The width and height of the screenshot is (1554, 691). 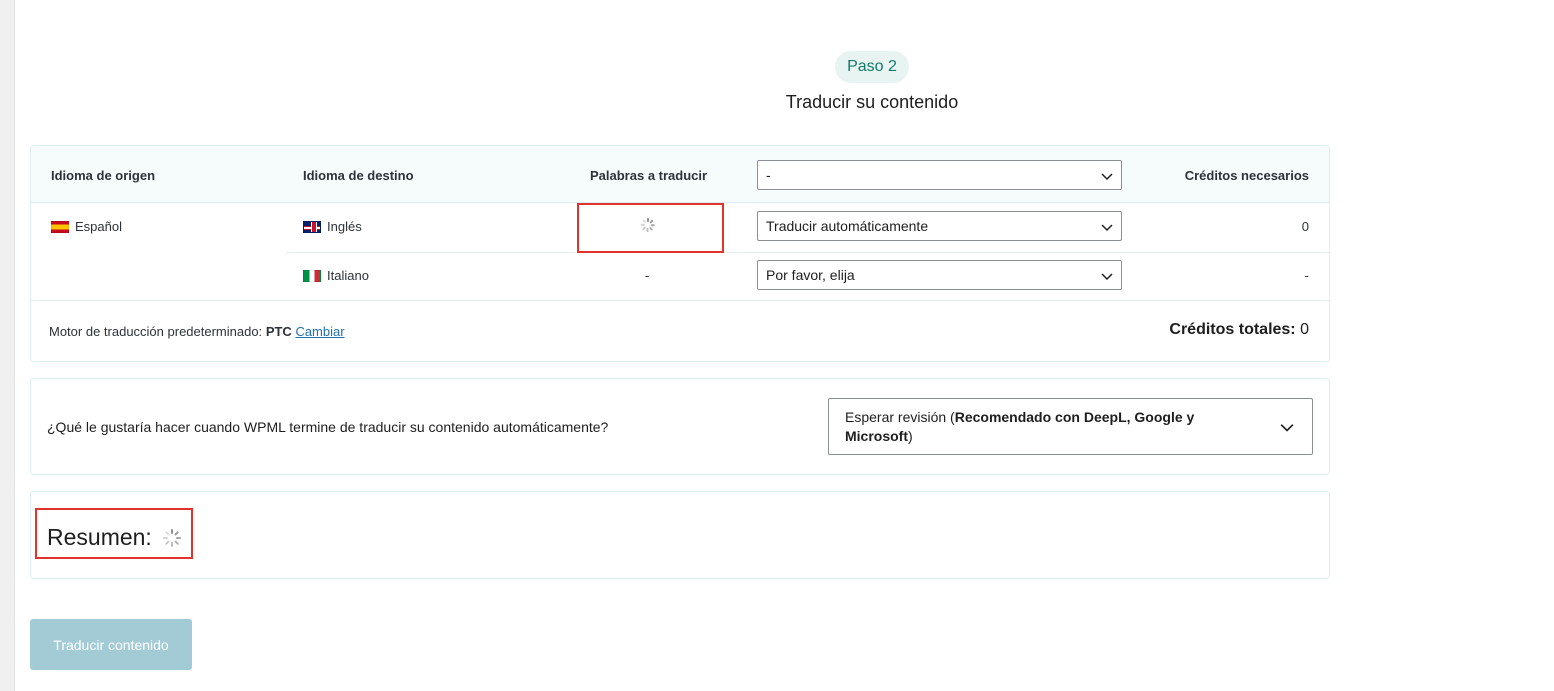 What do you see at coordinates (348, 275) in the screenshot?
I see `target-language-label: Italiano` at bounding box center [348, 275].